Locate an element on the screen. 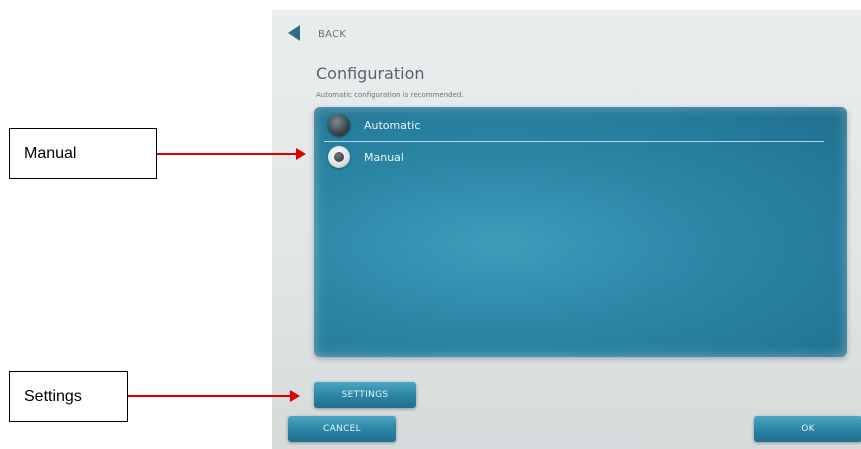  settings-callout-box: Settings is located at coordinates (68, 396).